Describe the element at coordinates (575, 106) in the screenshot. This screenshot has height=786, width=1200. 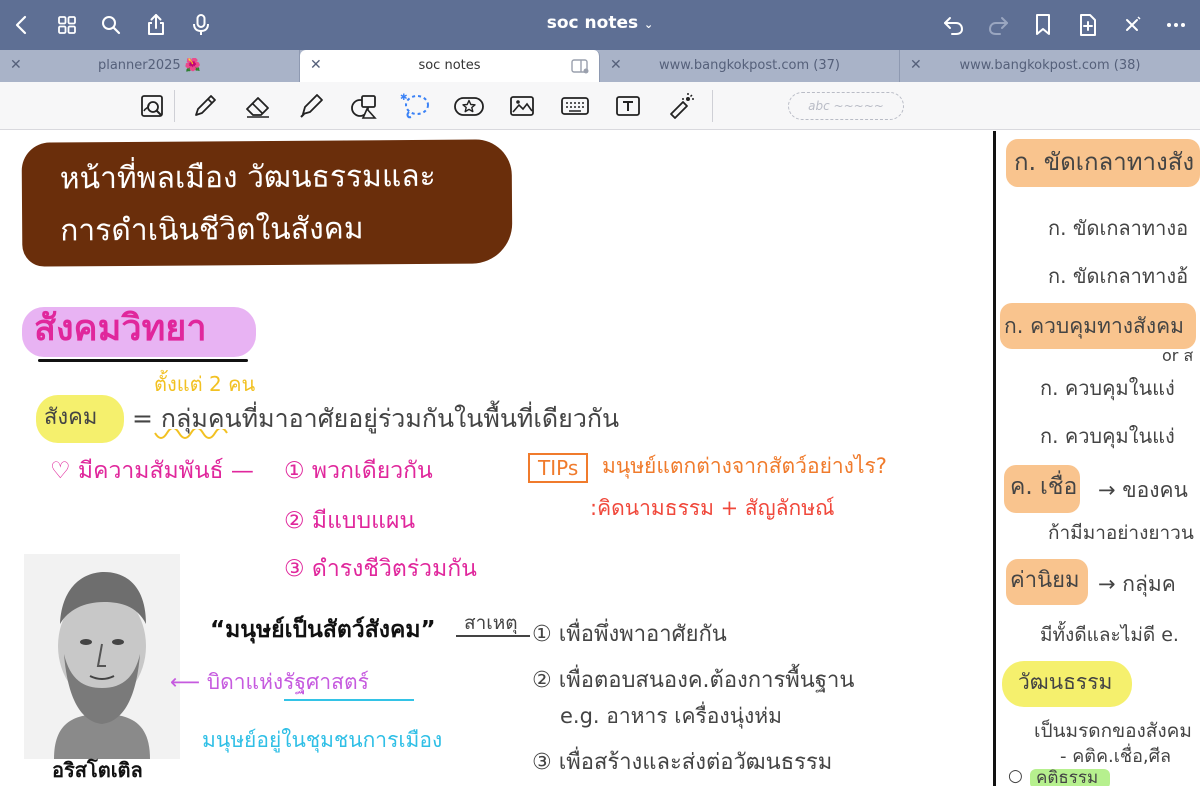
I see `keyboard-icon` at that location.